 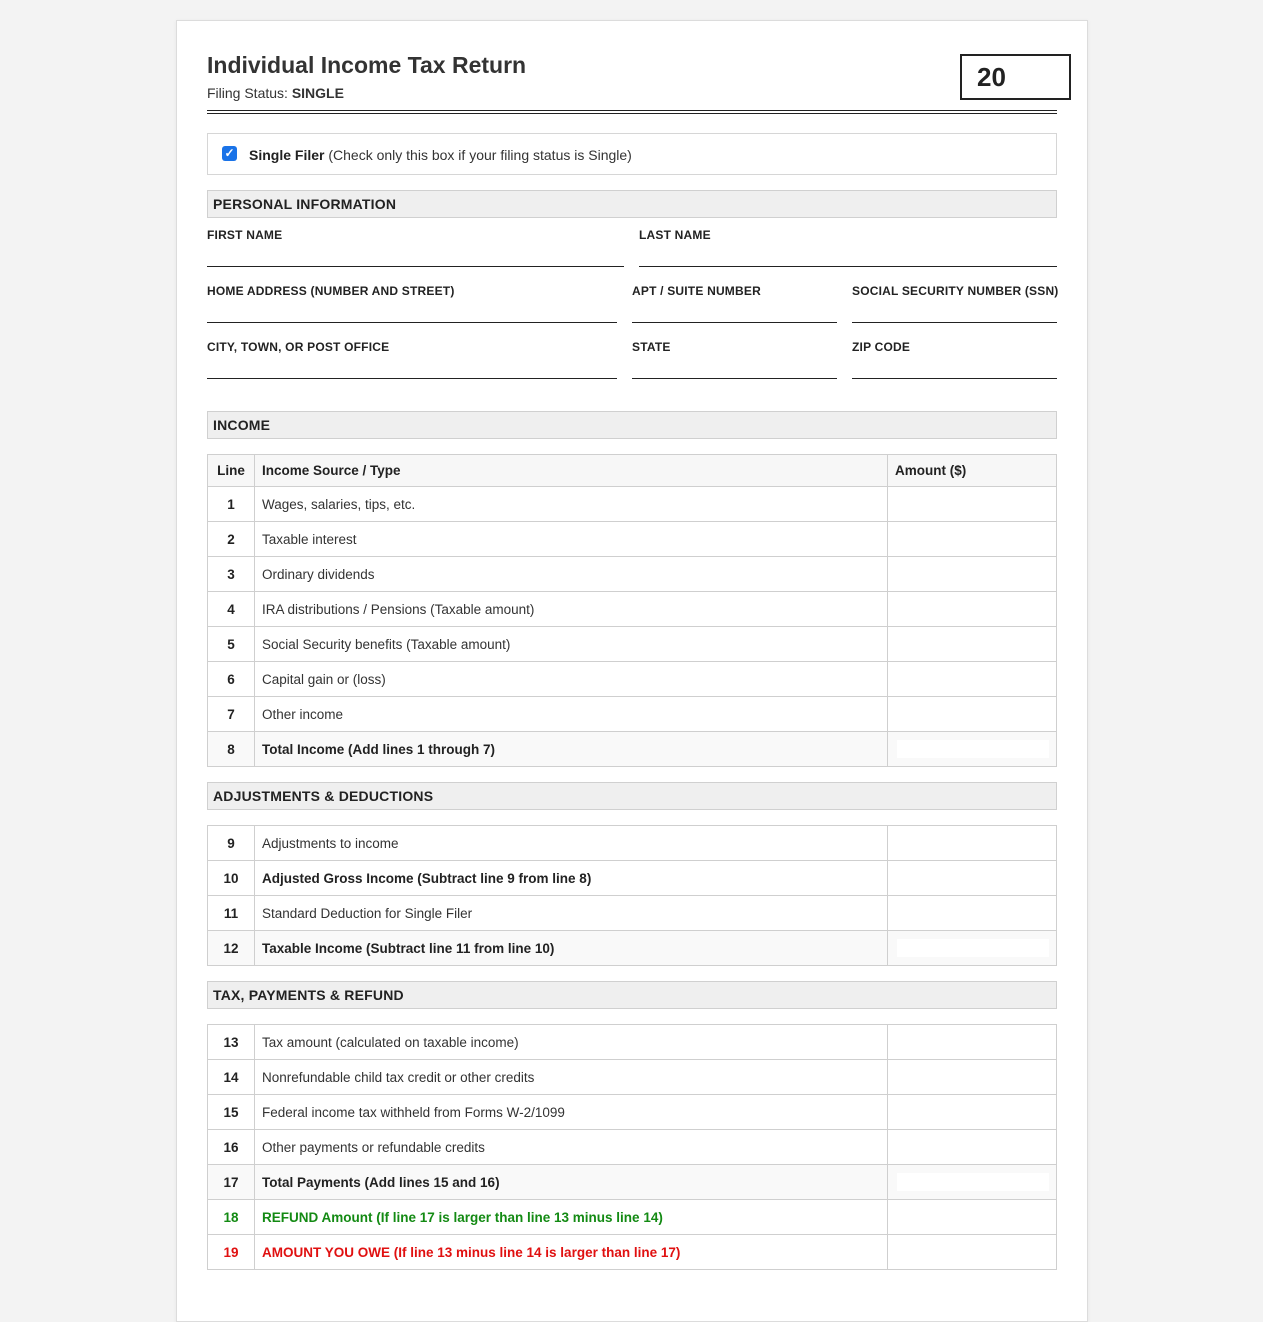 What do you see at coordinates (632, 204) in the screenshot?
I see `section-personal-information: PERSONAL INFORMATION` at bounding box center [632, 204].